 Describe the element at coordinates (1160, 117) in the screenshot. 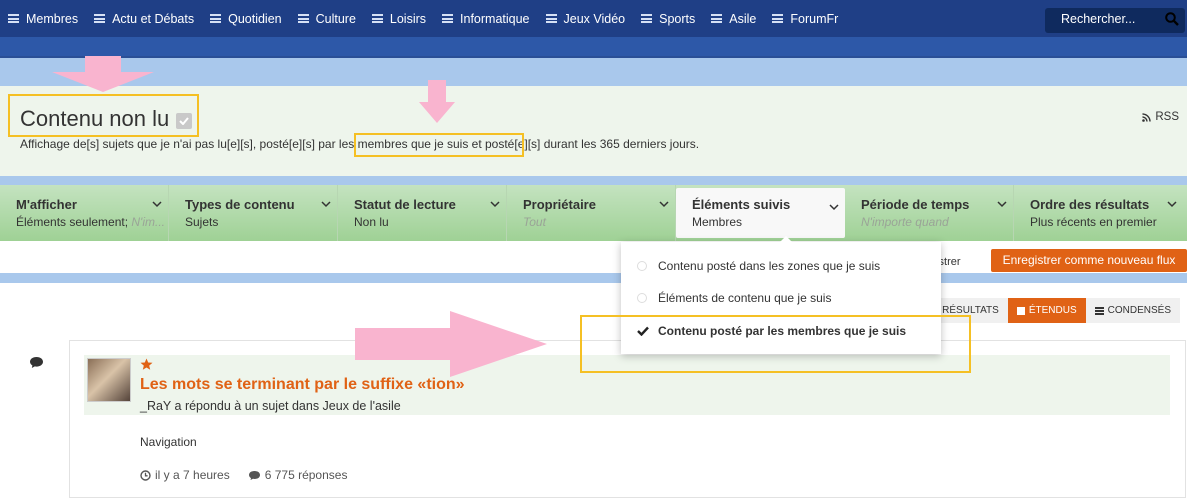

I see `rss-link: RSS` at that location.